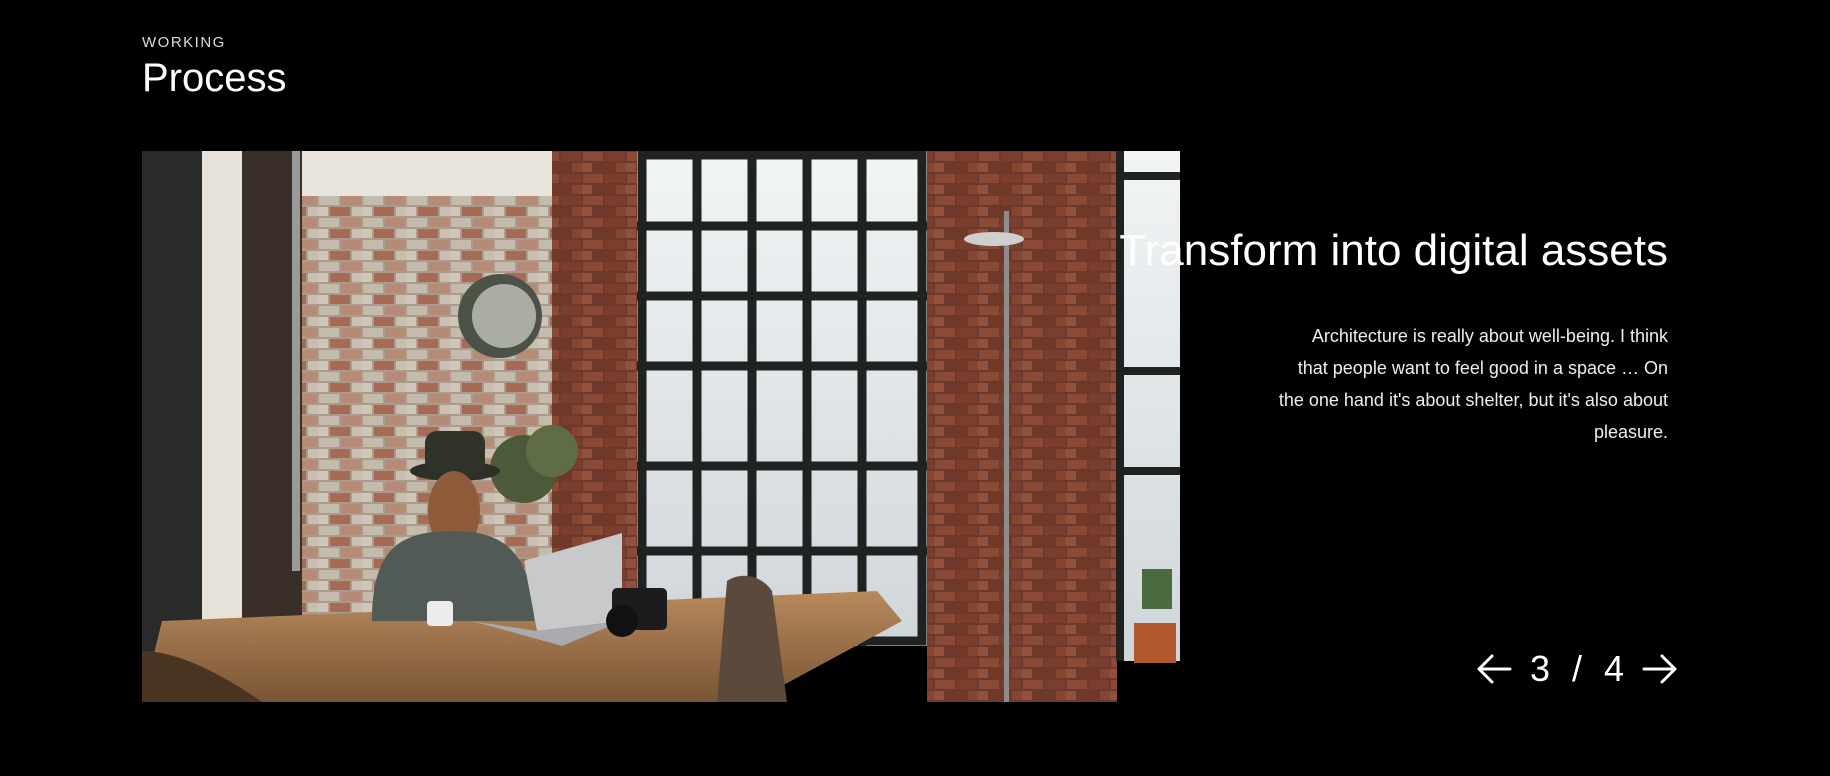 This screenshot has height=776, width=1830. Describe the element at coordinates (1540, 668) in the screenshot. I see `pager-current: 3` at that location.